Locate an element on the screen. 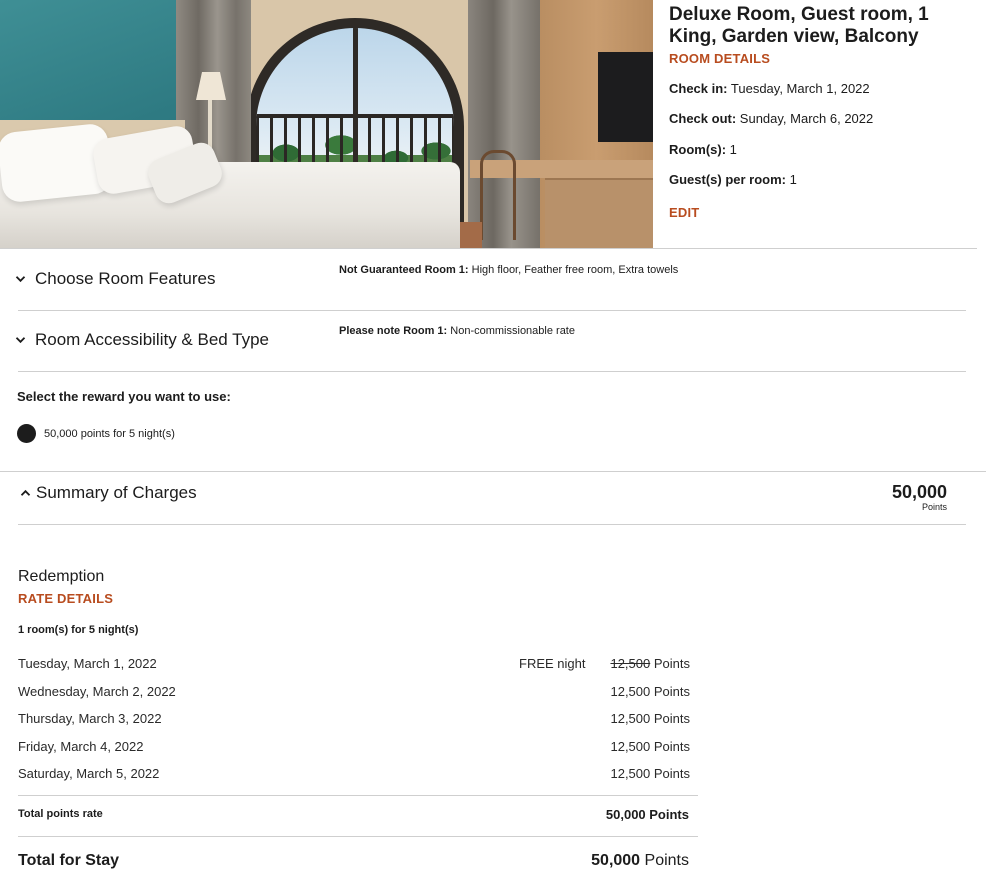 The width and height of the screenshot is (986, 885). guests-label: Guest(s) per room: is located at coordinates (728, 179).